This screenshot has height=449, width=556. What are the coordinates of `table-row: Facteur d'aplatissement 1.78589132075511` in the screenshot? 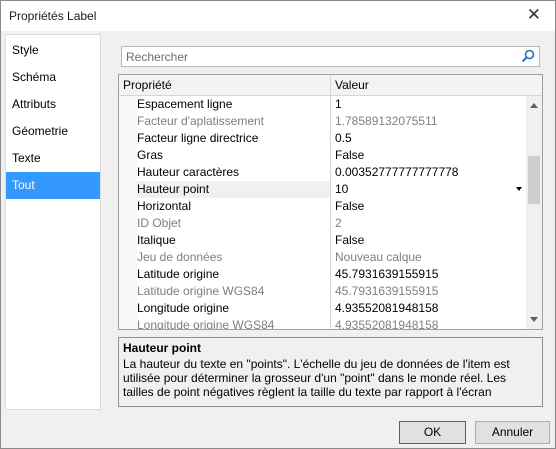 It's located at (322, 121).